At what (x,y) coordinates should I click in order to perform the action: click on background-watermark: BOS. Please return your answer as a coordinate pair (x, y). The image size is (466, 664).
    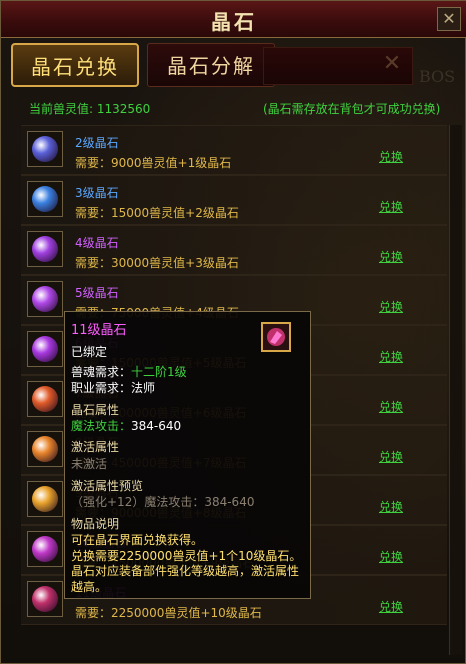
    Looking at the image, I should click on (437, 76).